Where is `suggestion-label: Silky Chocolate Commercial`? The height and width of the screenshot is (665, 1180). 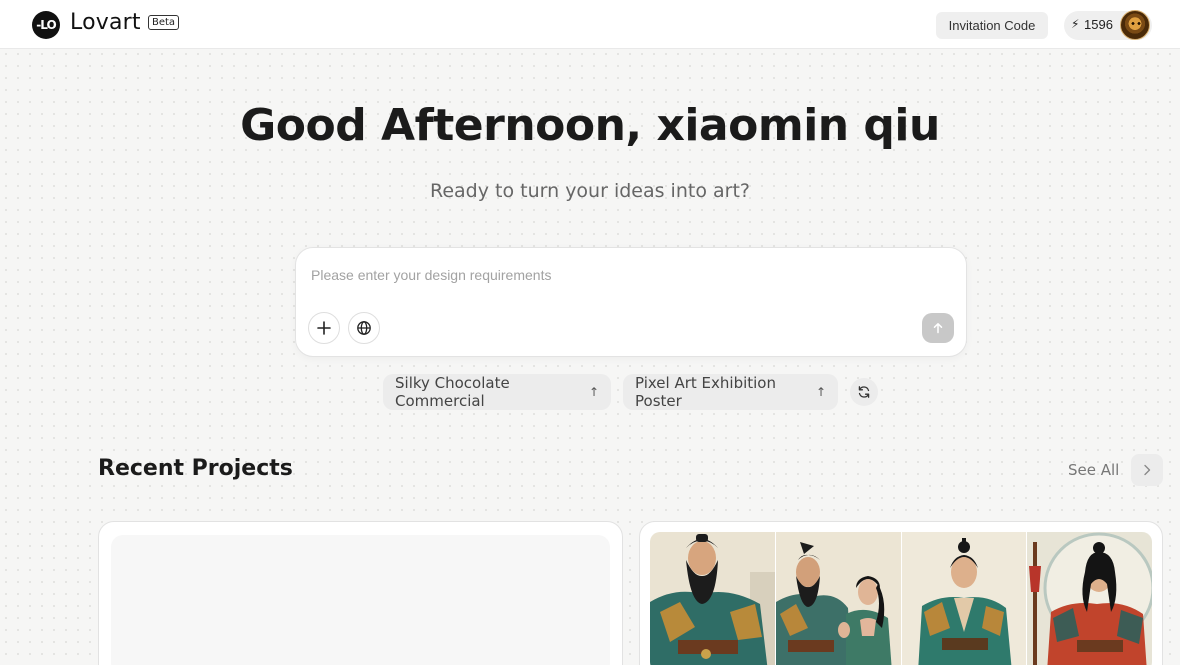
suggestion-label: Silky Chocolate Commercial is located at coordinates (452, 392).